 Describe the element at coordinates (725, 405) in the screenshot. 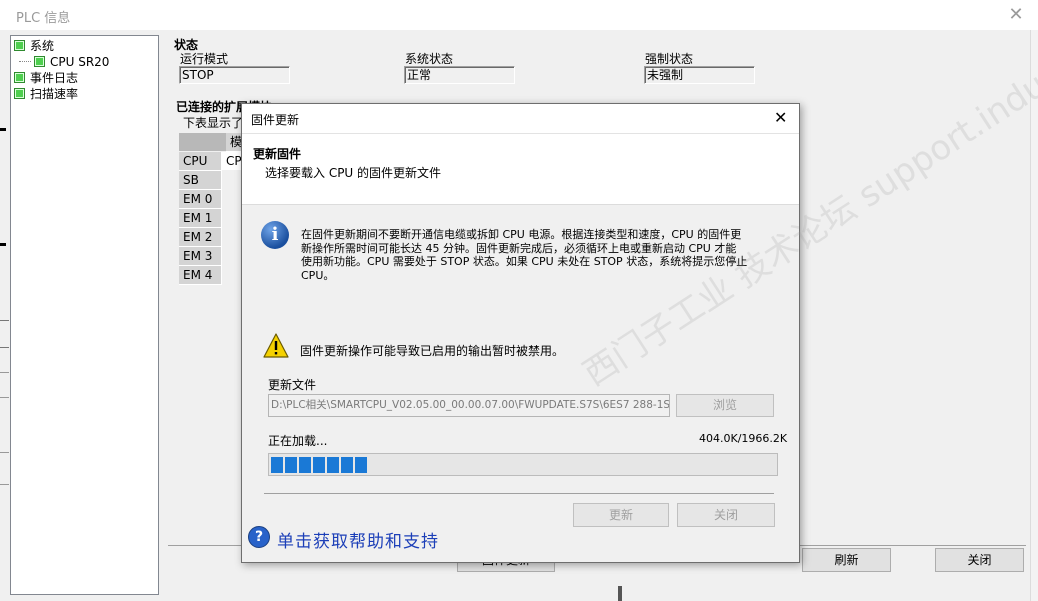

I see `browse-button: 浏览` at that location.